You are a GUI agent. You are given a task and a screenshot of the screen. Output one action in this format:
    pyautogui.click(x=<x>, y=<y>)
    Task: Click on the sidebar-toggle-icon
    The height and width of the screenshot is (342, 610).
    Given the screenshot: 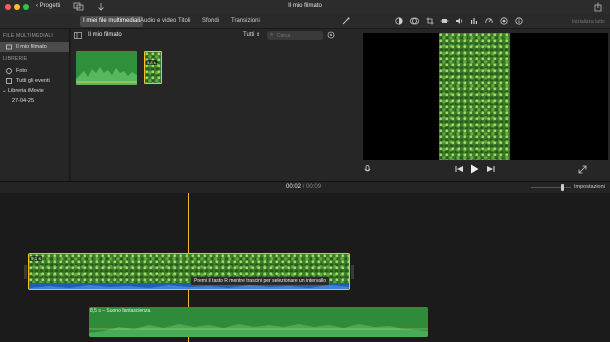 What is the action you would take?
    pyautogui.click(x=78, y=36)
    